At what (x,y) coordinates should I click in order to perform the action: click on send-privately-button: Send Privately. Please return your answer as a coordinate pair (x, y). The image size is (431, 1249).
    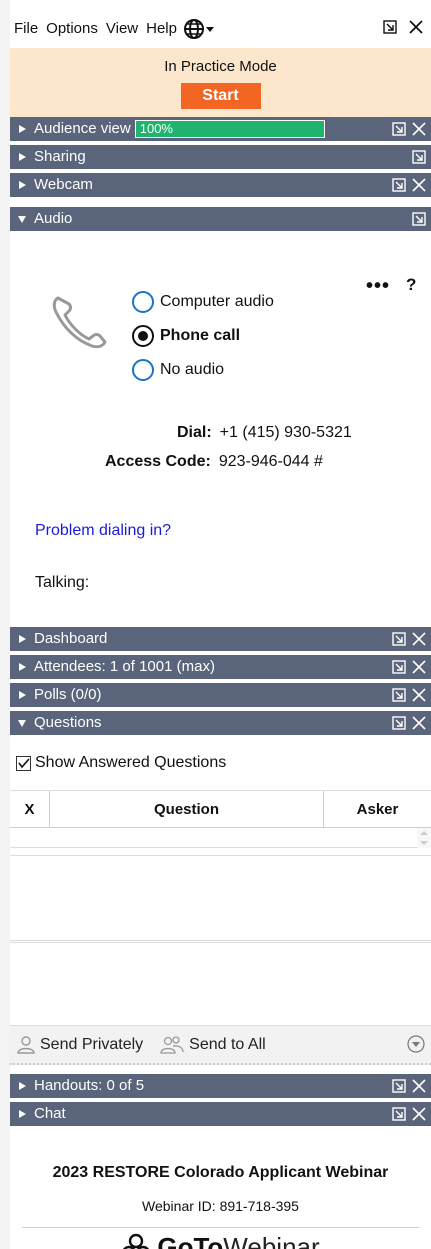
    Looking at the image, I should click on (79, 1045).